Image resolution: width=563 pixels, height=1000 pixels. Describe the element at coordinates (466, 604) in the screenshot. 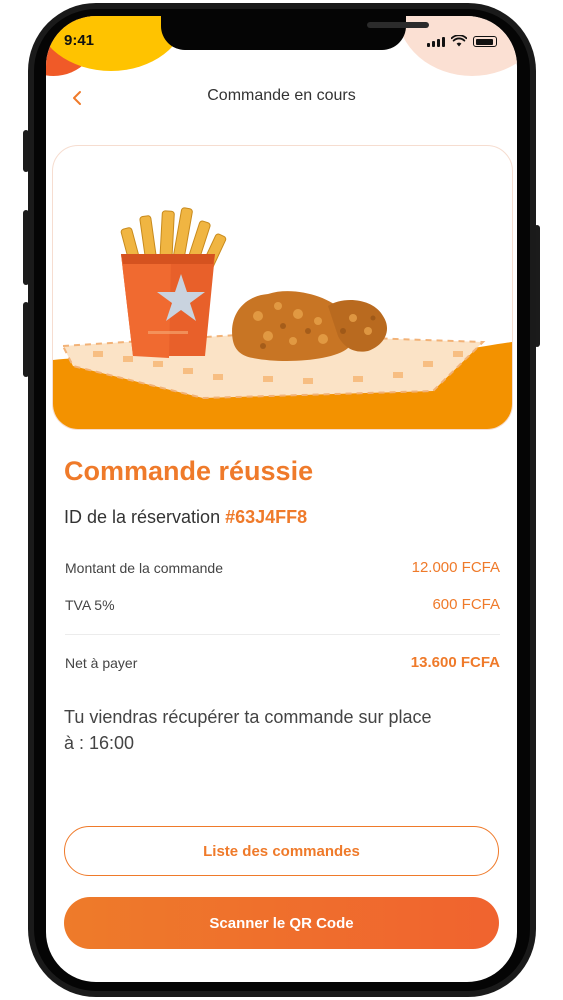

I see `tax-value: 600 FCFA` at that location.